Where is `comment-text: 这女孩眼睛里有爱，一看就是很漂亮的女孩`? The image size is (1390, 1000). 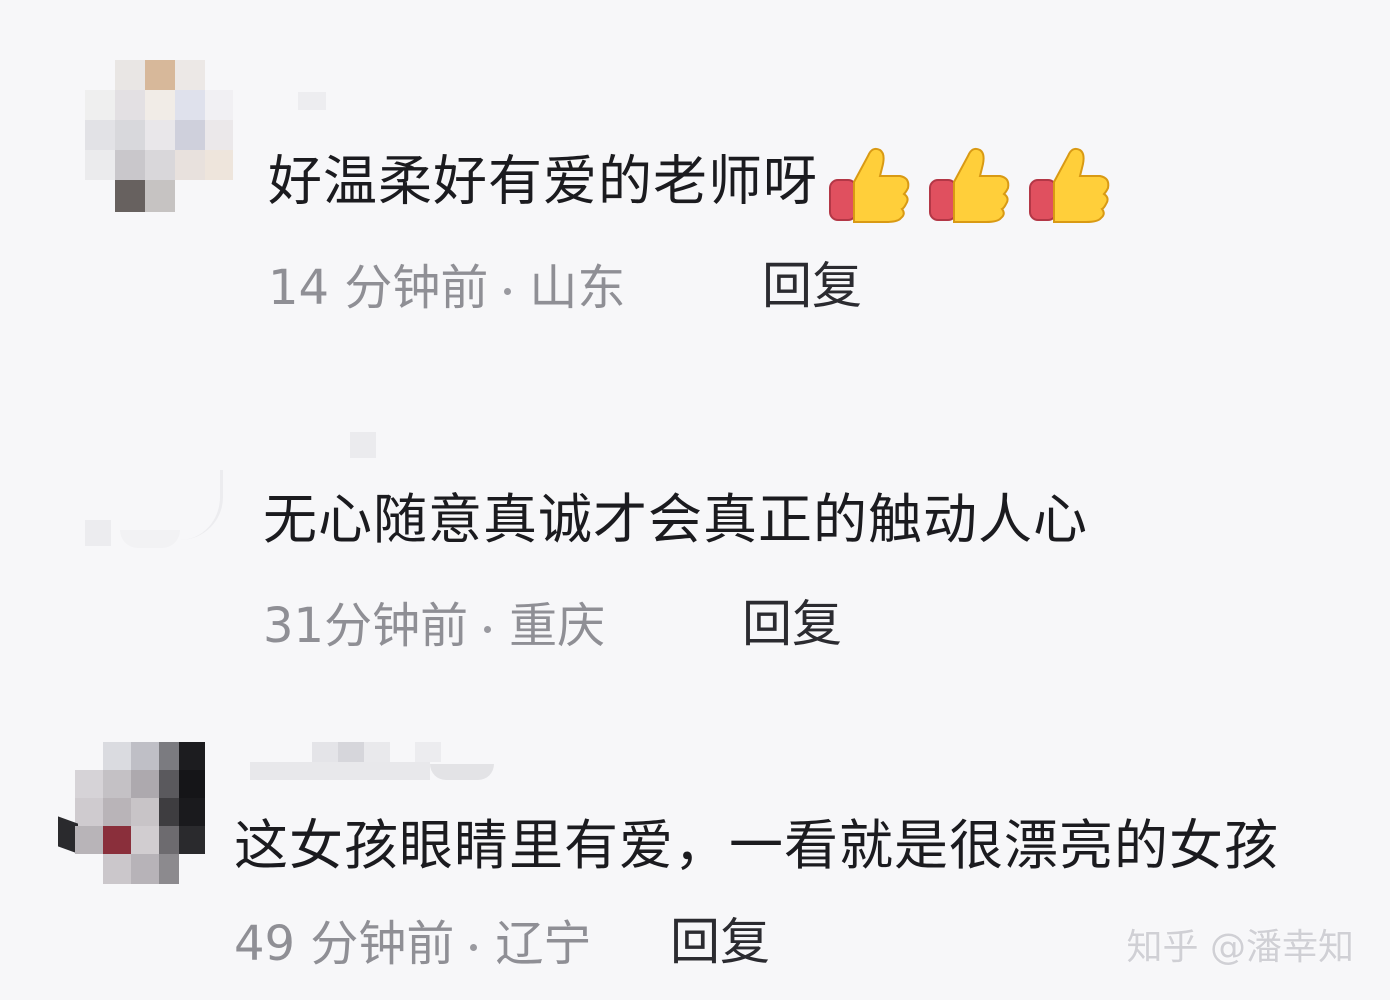 comment-text: 这女孩眼睛里有爱，一看就是很漂亮的女孩 is located at coordinates (756, 845).